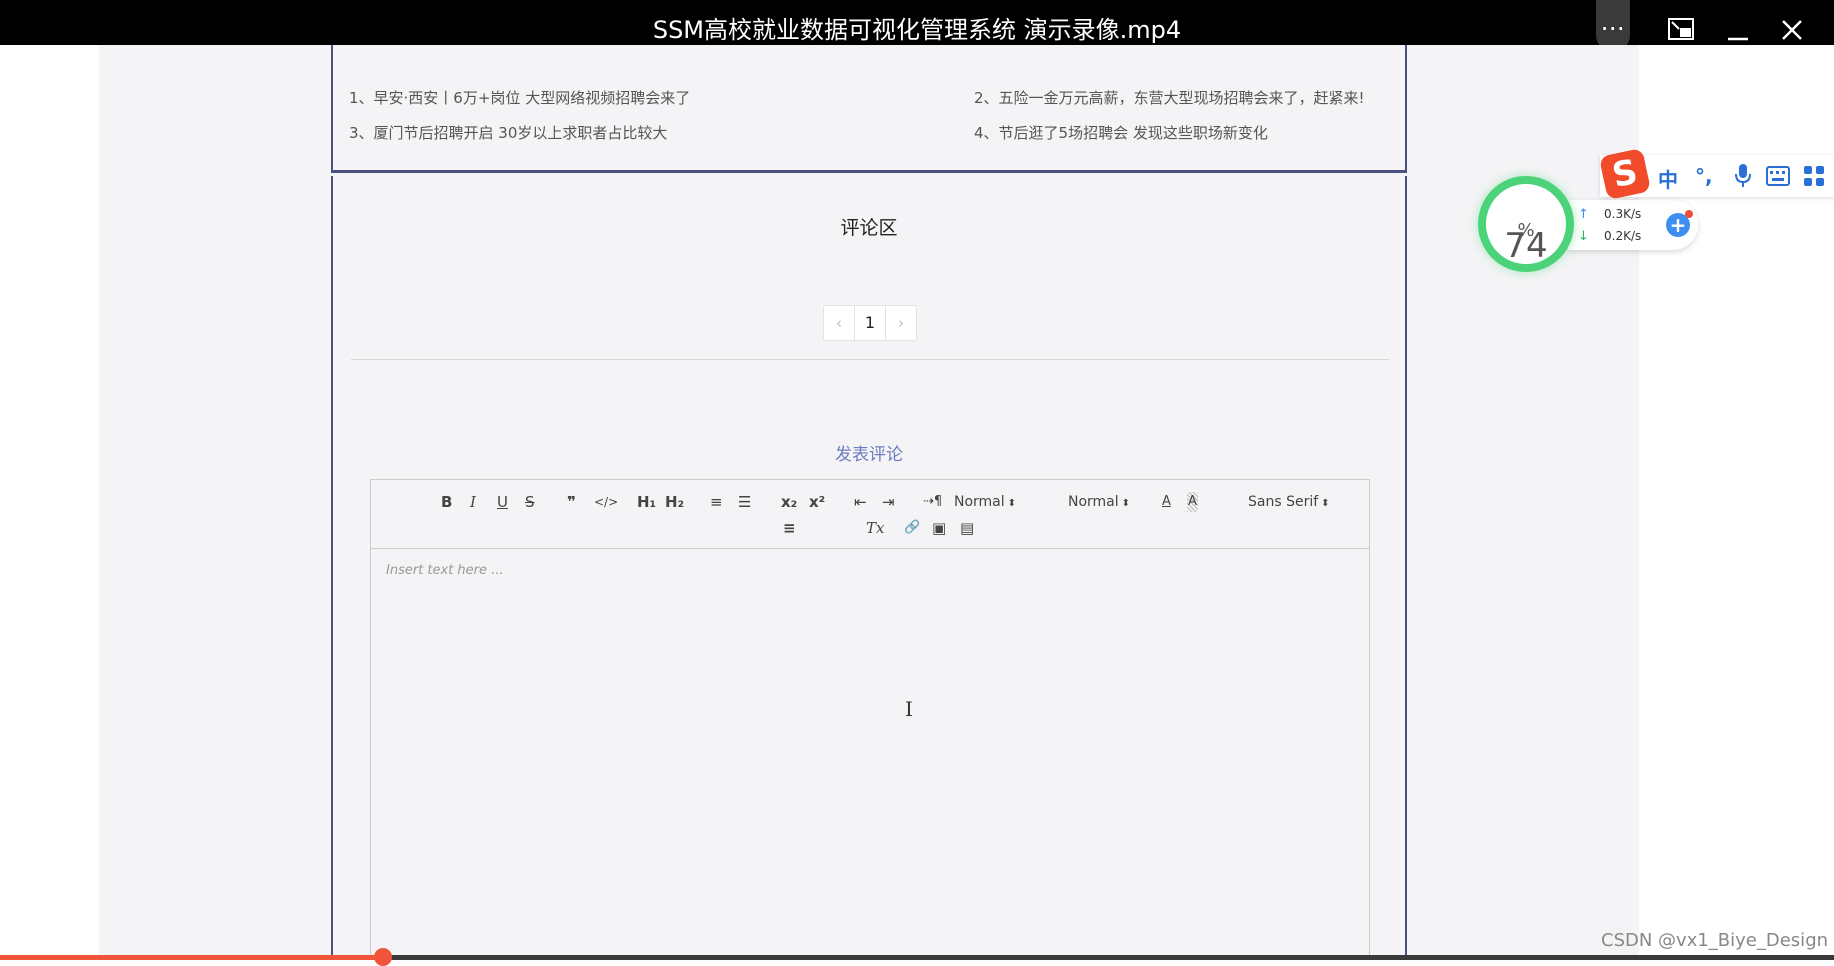  What do you see at coordinates (909, 709) in the screenshot?
I see `text-cursor-icon: I` at bounding box center [909, 709].